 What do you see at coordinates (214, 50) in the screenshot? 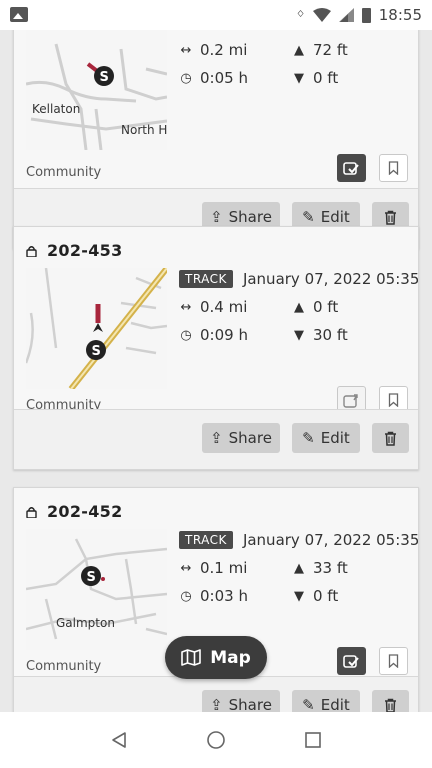
I see `distance-stat: ↔ 0.2 mi` at bounding box center [214, 50].